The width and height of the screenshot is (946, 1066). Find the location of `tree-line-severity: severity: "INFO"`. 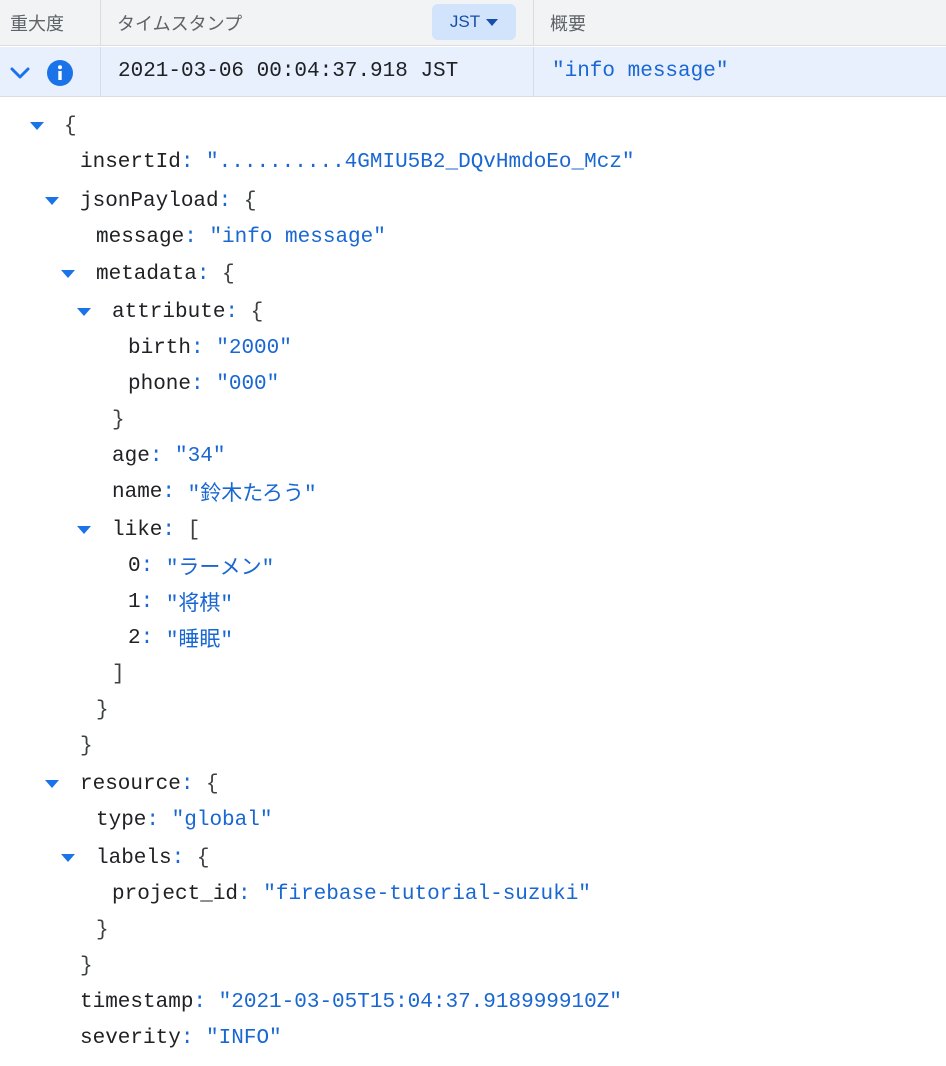

tree-line-severity: severity: "INFO" is located at coordinates (181, 1038).